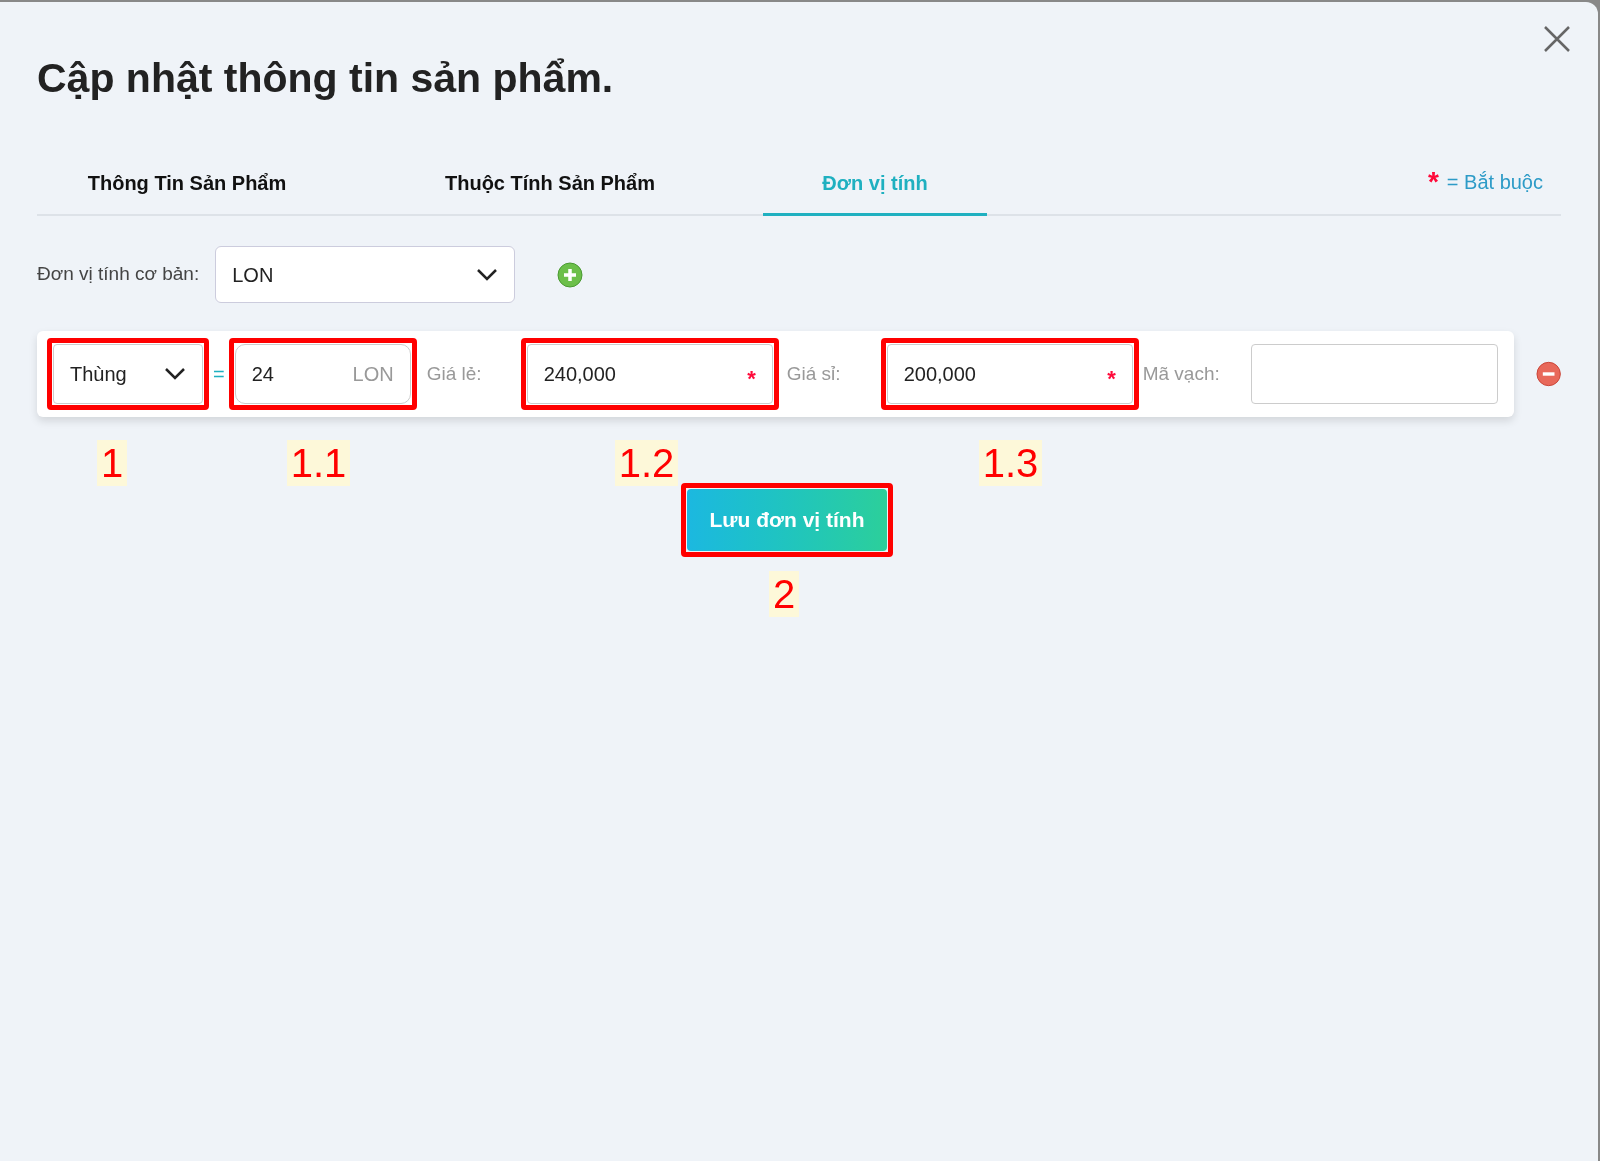  Describe the element at coordinates (814, 373) in the screenshot. I see `field-label: Giá sỉ:` at that location.